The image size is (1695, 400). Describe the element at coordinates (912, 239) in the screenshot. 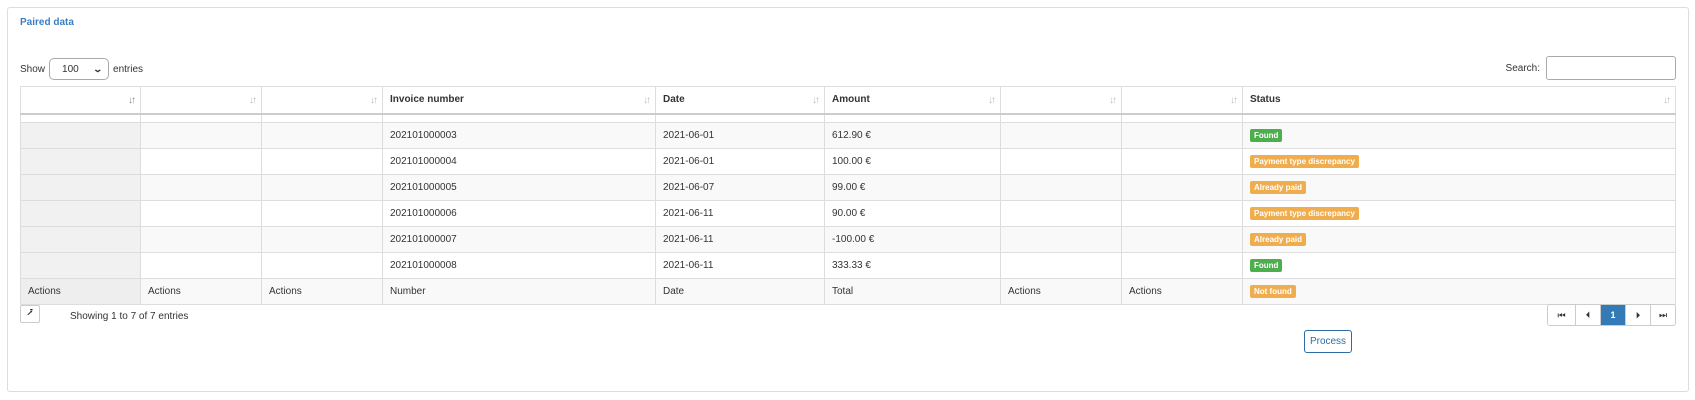

I see `amount-cell: -100.00 €` at that location.